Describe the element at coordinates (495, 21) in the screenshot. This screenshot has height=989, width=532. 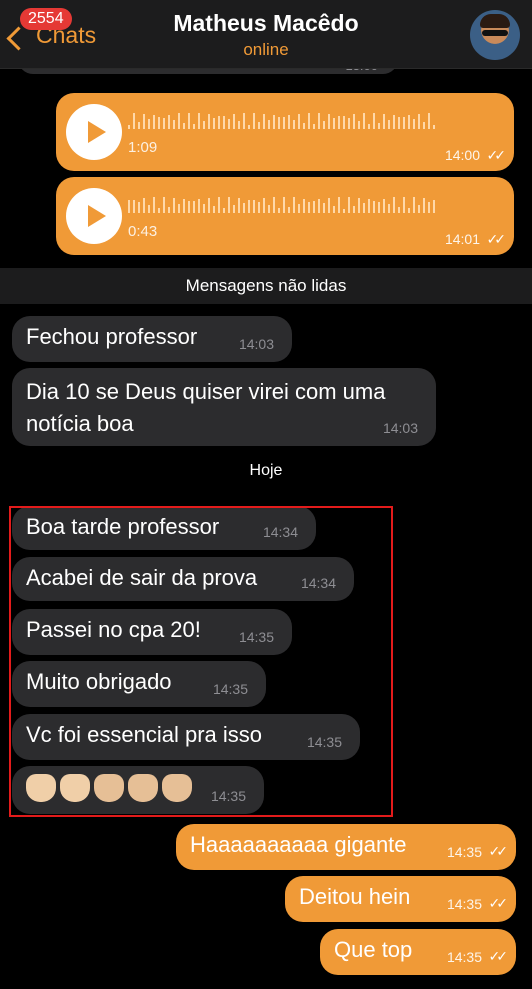
I see `avatar-hair` at that location.